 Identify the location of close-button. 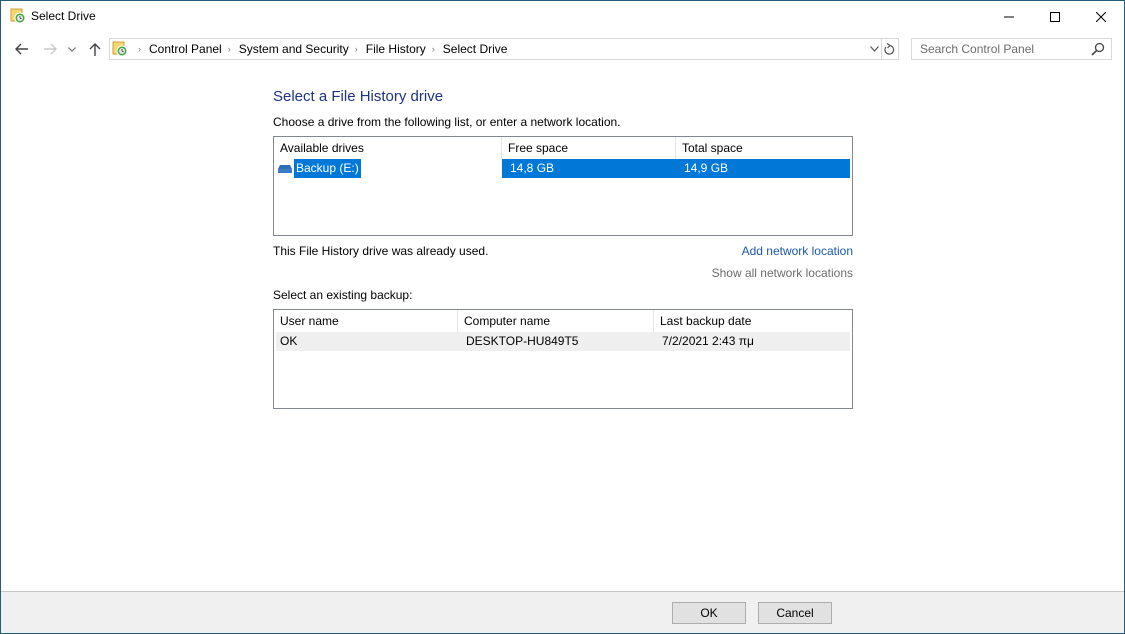
(1101, 16).